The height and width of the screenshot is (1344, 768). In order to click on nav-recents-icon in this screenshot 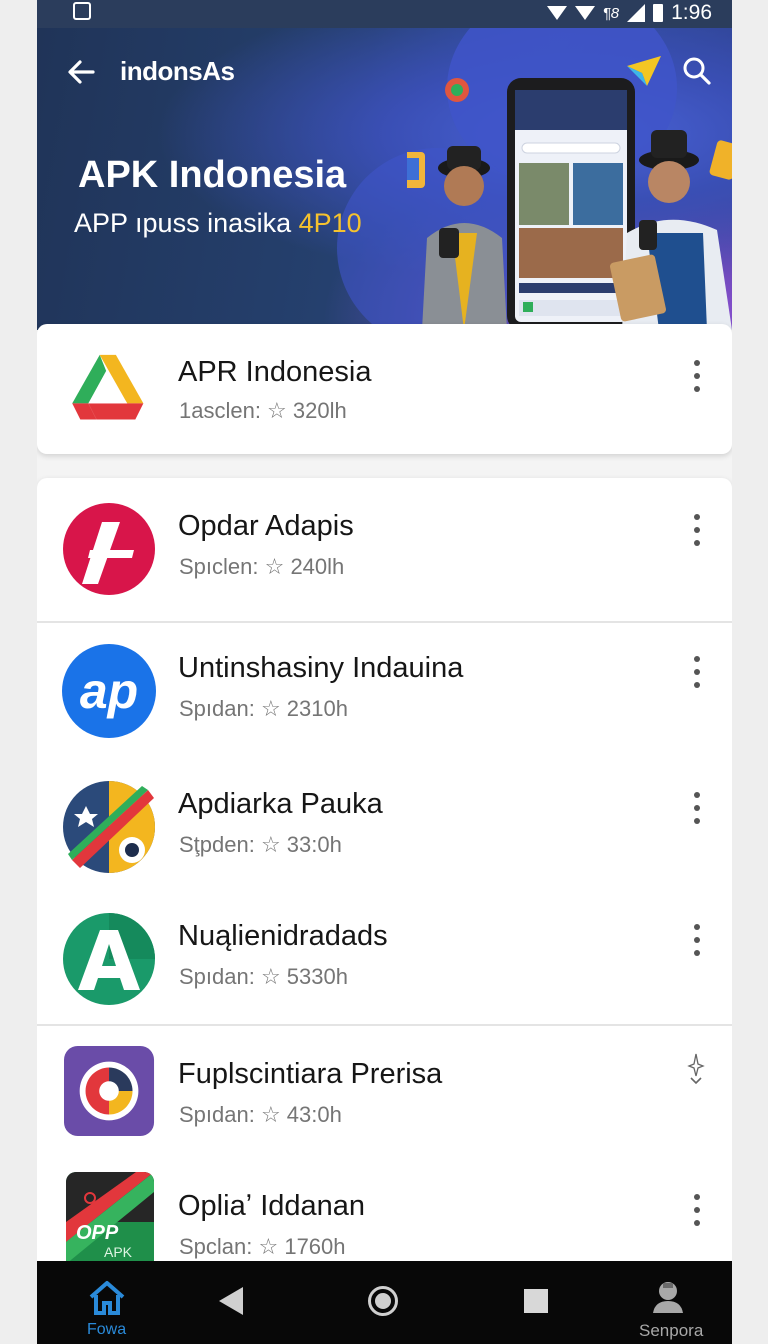, I will do `click(536, 1301)`.